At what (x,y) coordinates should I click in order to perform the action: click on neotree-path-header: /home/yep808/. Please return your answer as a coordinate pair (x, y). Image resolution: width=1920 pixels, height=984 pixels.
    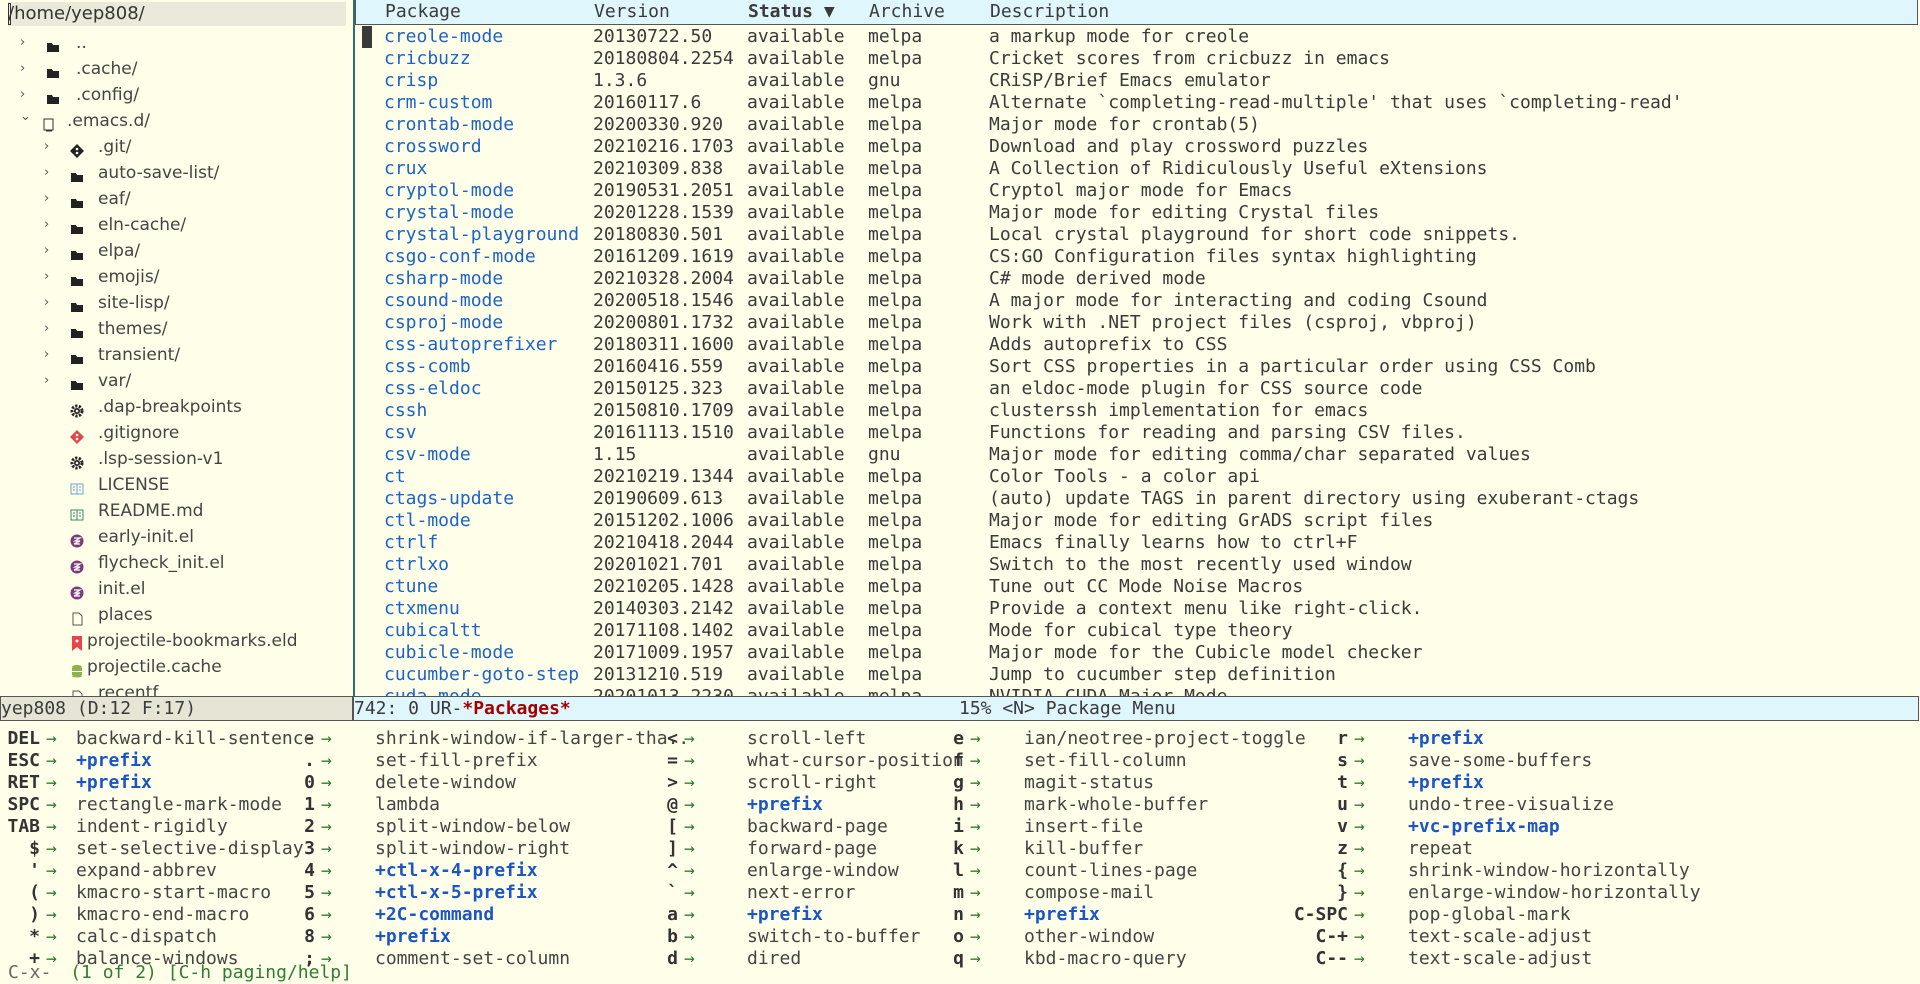
    Looking at the image, I should click on (177, 14).